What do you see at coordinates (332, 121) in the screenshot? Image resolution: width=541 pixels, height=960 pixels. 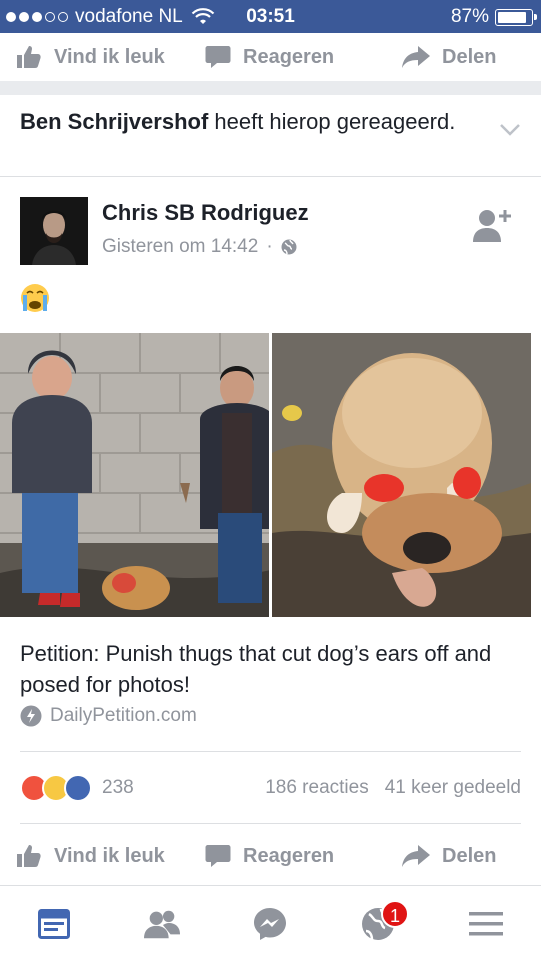 I see `notice-text: heeft hierop gereageerd.` at bounding box center [332, 121].